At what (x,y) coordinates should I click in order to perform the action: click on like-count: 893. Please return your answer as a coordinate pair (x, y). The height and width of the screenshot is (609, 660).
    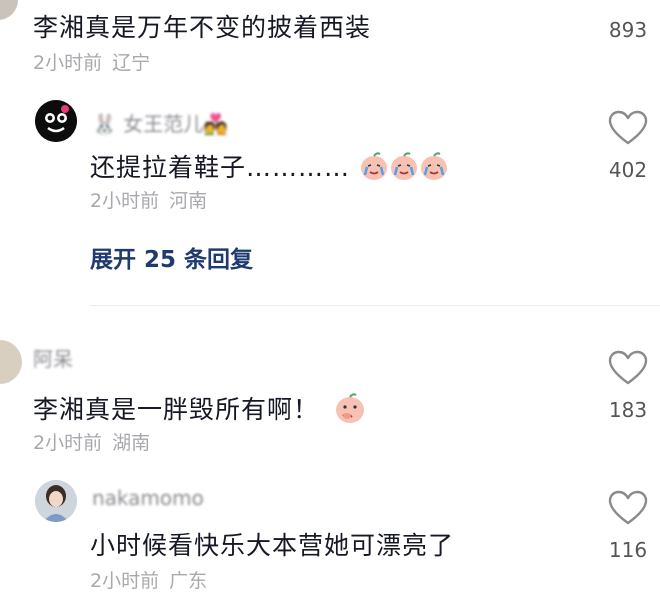
    Looking at the image, I should click on (628, 30).